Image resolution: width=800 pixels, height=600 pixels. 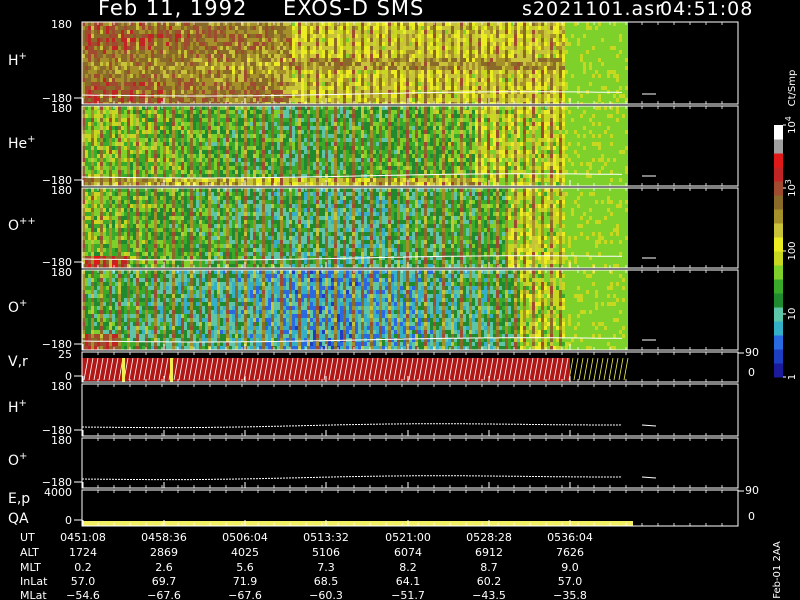 I want to click on panel-label-6: H+, so click(x=17, y=407).